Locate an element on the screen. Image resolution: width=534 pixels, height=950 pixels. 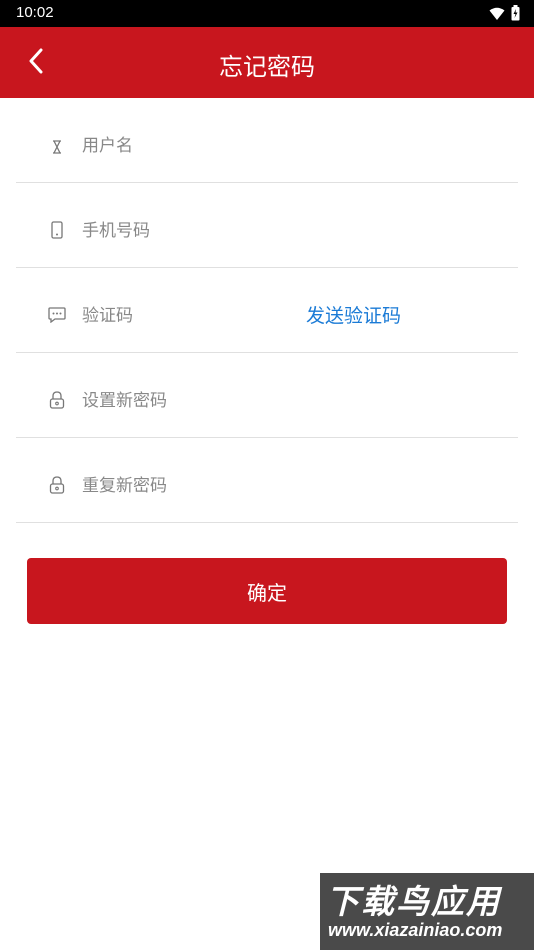
send-code-button: 发送验证码 is located at coordinates (353, 314).